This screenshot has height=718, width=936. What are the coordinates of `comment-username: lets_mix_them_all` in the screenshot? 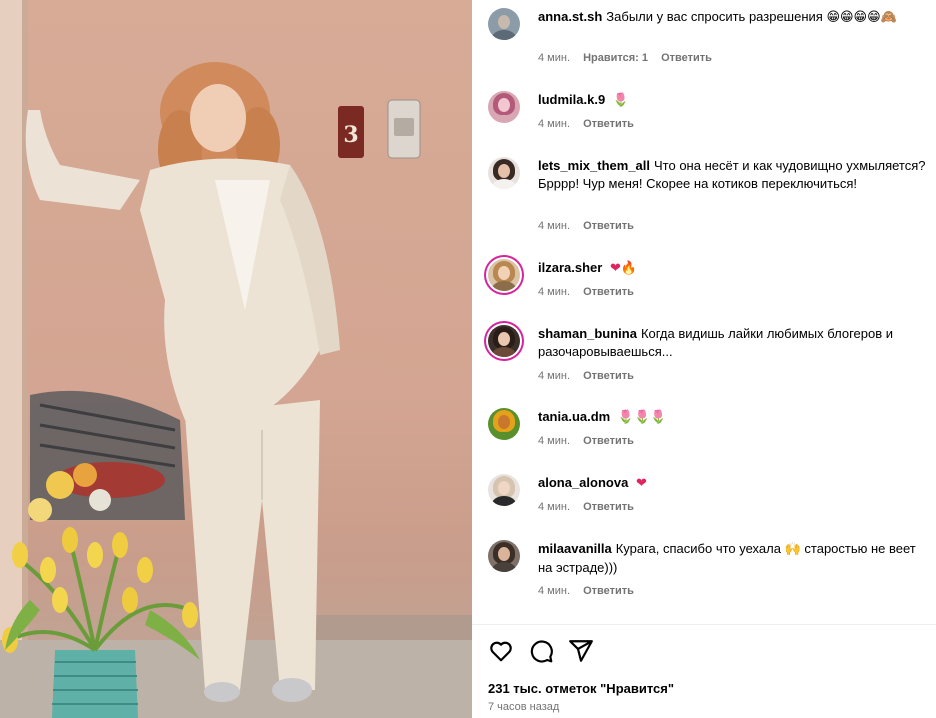 It's located at (594, 165).